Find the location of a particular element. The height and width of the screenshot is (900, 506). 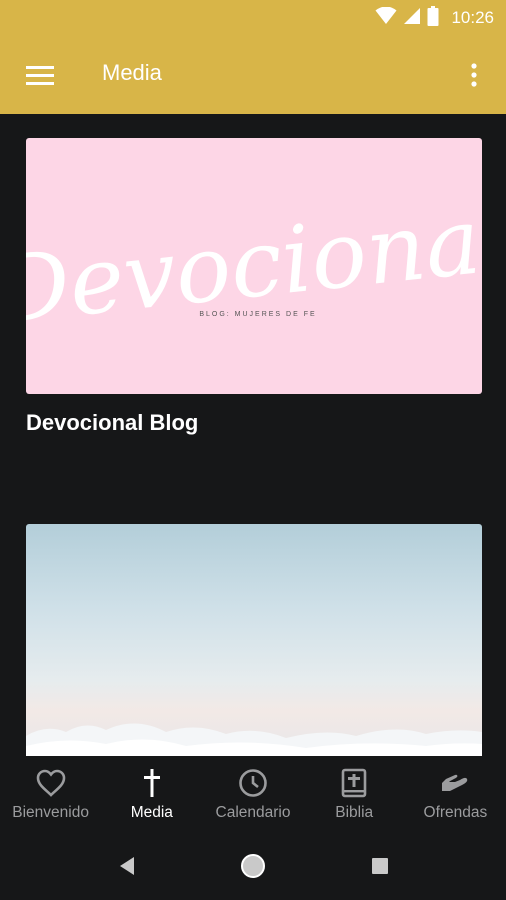

card-title: Devocional Blog is located at coordinates (254, 423).